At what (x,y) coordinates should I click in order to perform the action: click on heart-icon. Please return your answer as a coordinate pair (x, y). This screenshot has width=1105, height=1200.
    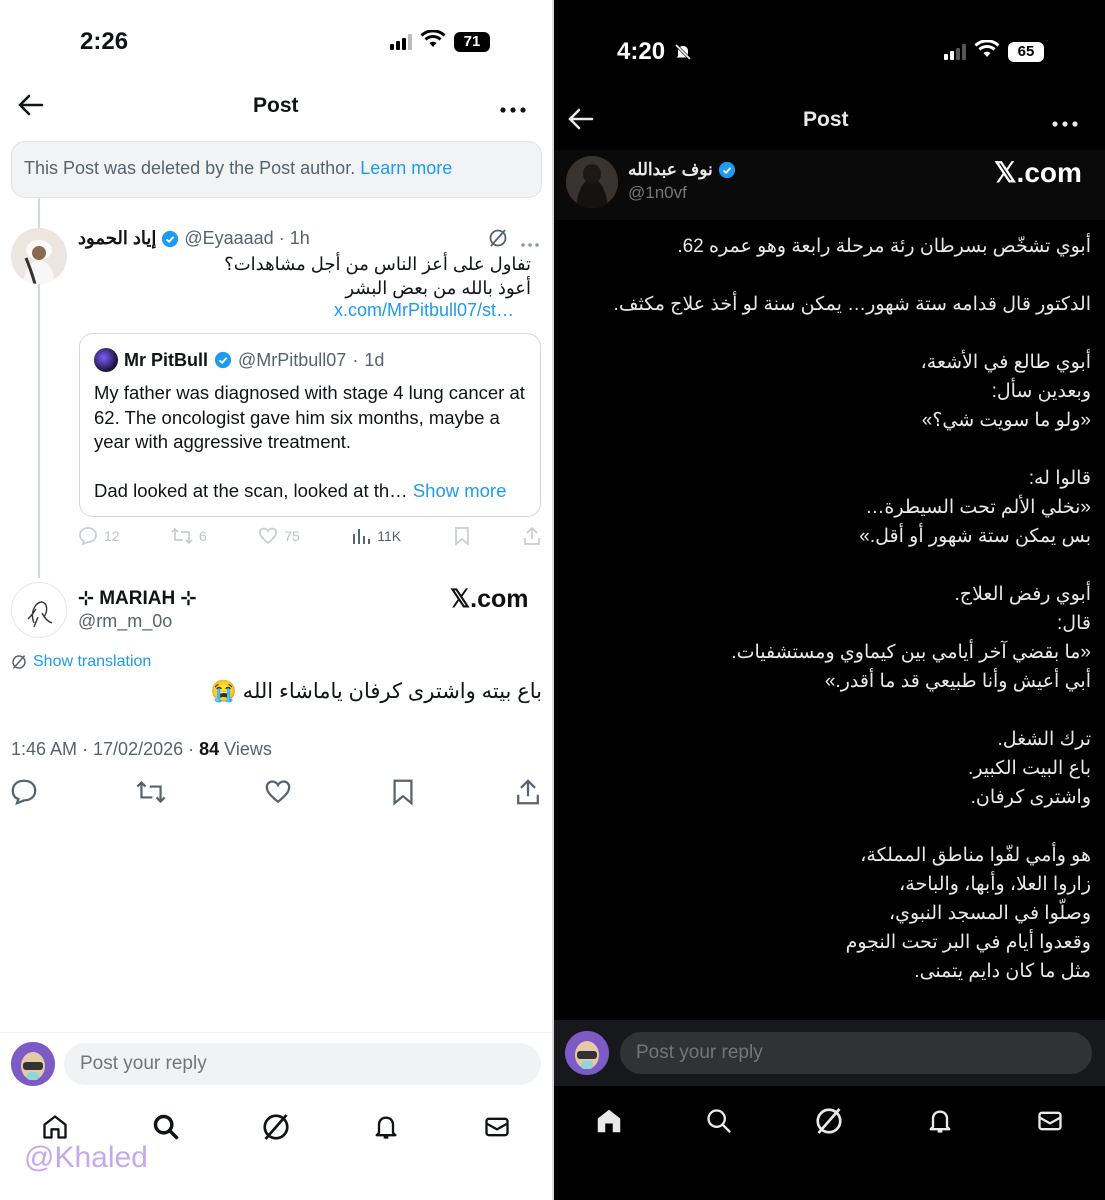
    Looking at the image, I should click on (278, 792).